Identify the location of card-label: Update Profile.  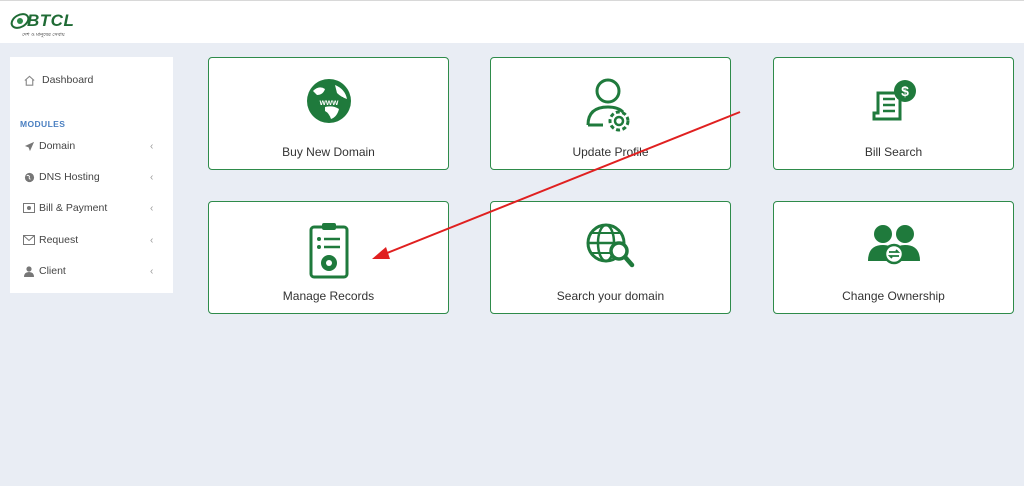
(610, 152).